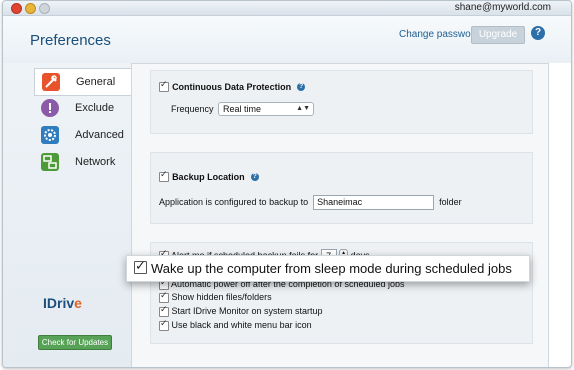 The height and width of the screenshot is (370, 574). What do you see at coordinates (95, 108) in the screenshot?
I see `sidebar-item-label: Exclude` at bounding box center [95, 108].